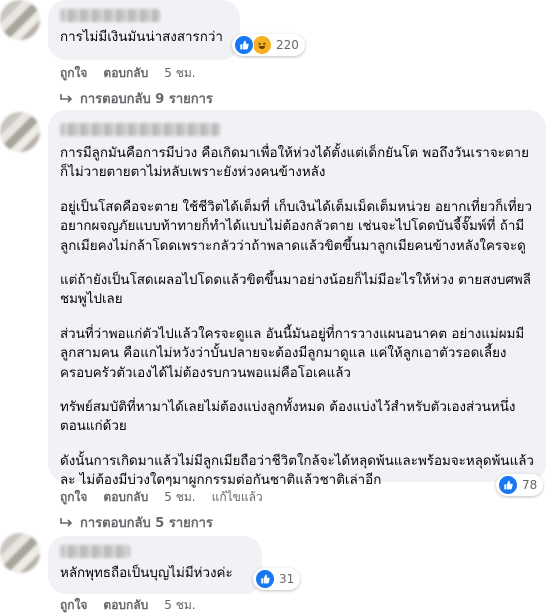 The image size is (559, 615). What do you see at coordinates (141, 37) in the screenshot?
I see `comment-text: การไม่มีเงินมันน่าสงสารกว่า` at bounding box center [141, 37].